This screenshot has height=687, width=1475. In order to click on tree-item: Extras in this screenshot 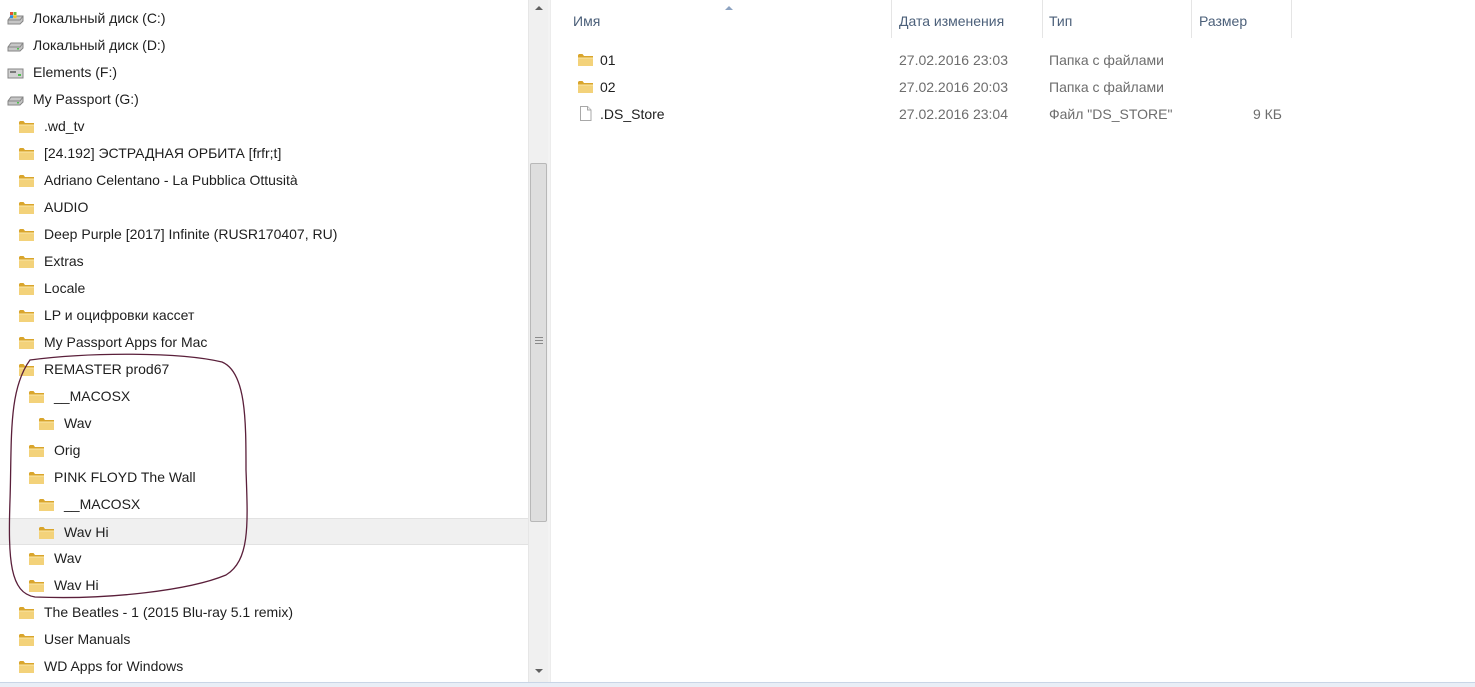, I will do `click(264, 261)`.